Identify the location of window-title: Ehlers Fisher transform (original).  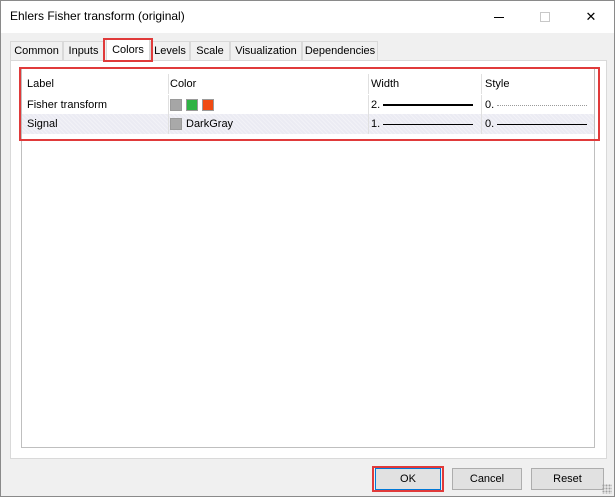
(97, 16).